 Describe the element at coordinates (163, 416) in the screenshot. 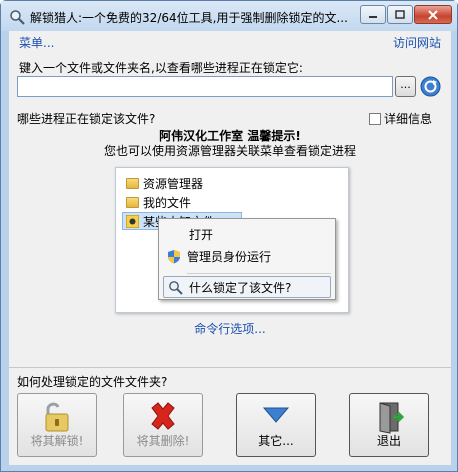

I see `delete-icon` at that location.